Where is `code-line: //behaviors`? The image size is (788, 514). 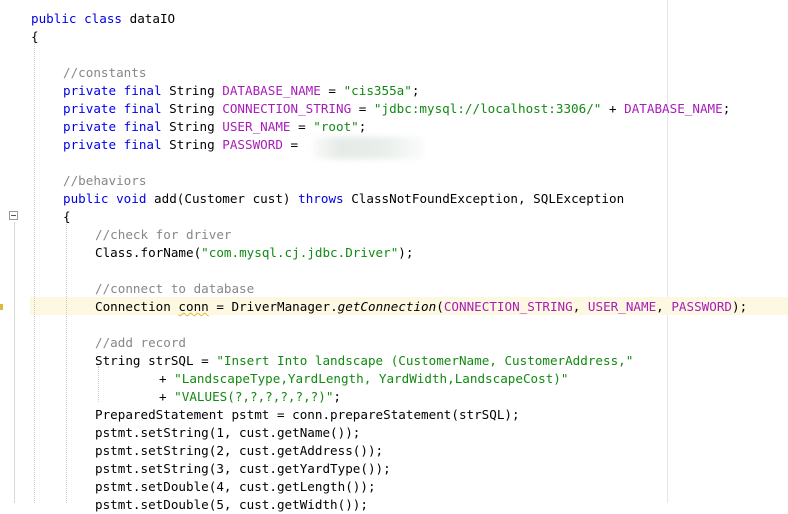 code-line: //behaviors is located at coordinates (104, 181).